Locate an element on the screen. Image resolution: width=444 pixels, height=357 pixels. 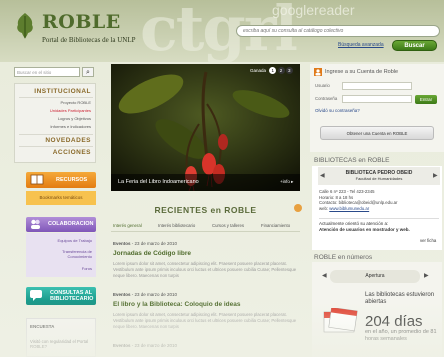
bibliotecas-heading: BIBLIOTECAS en ROBLE is located at coordinates (352, 160).